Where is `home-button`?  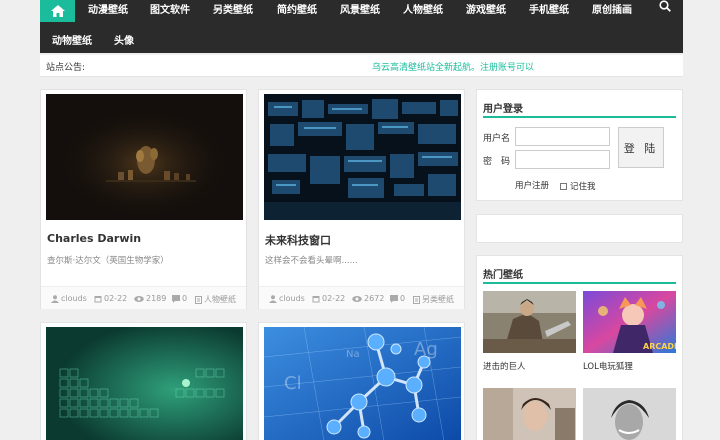
home-button is located at coordinates (57, 11).